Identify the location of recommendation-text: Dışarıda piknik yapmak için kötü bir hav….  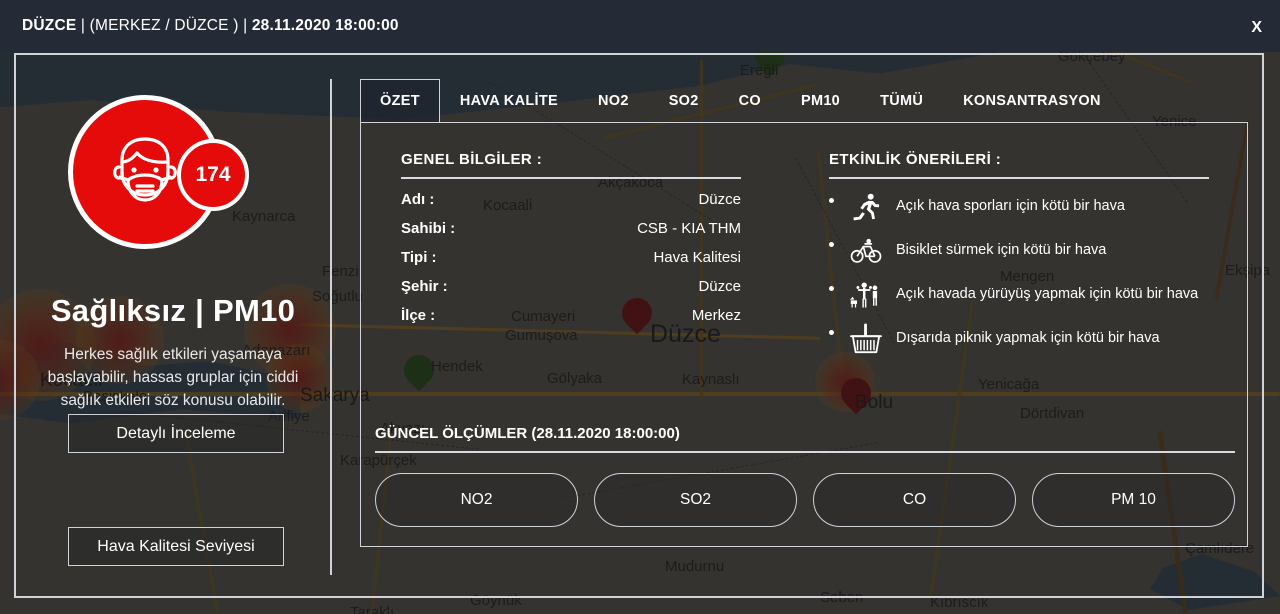
(1028, 337).